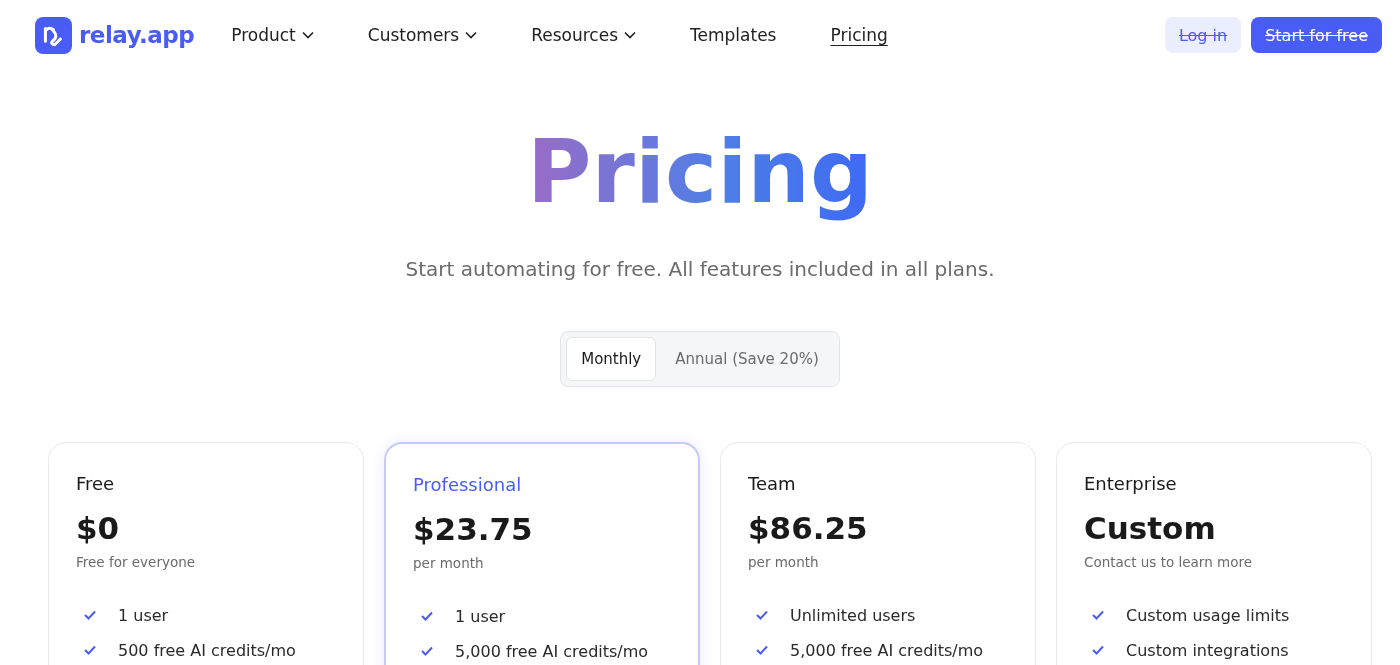  Describe the element at coordinates (96, 483) in the screenshot. I see `plan-name: Free` at that location.